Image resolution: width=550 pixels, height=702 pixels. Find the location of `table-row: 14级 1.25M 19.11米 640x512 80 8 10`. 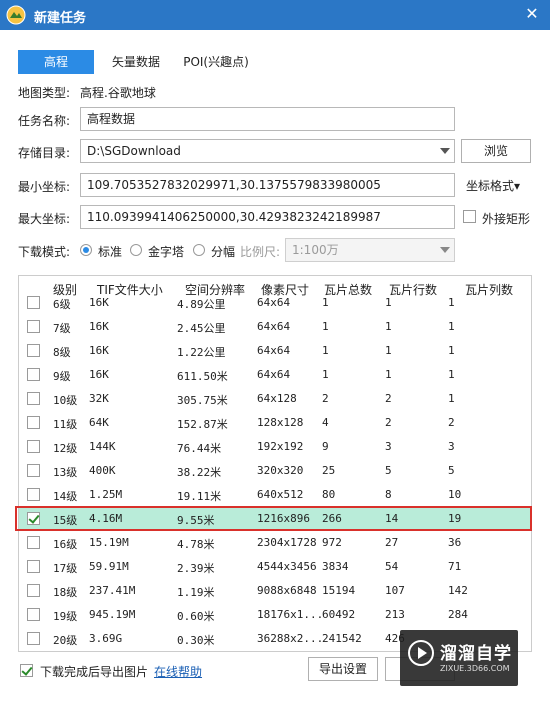

table-row: 14级 1.25M 19.11米 640x512 80 8 10 is located at coordinates (275, 495).